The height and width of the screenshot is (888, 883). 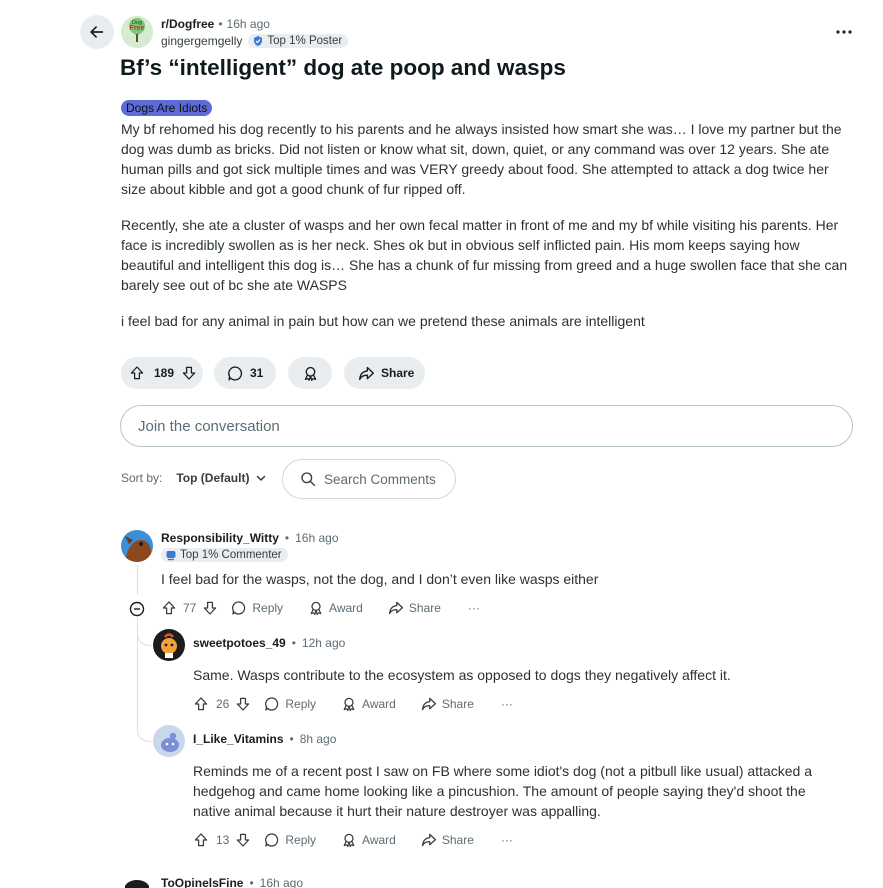 What do you see at coordinates (323, 643) in the screenshot?
I see `comment-age: 12h ago` at bounding box center [323, 643].